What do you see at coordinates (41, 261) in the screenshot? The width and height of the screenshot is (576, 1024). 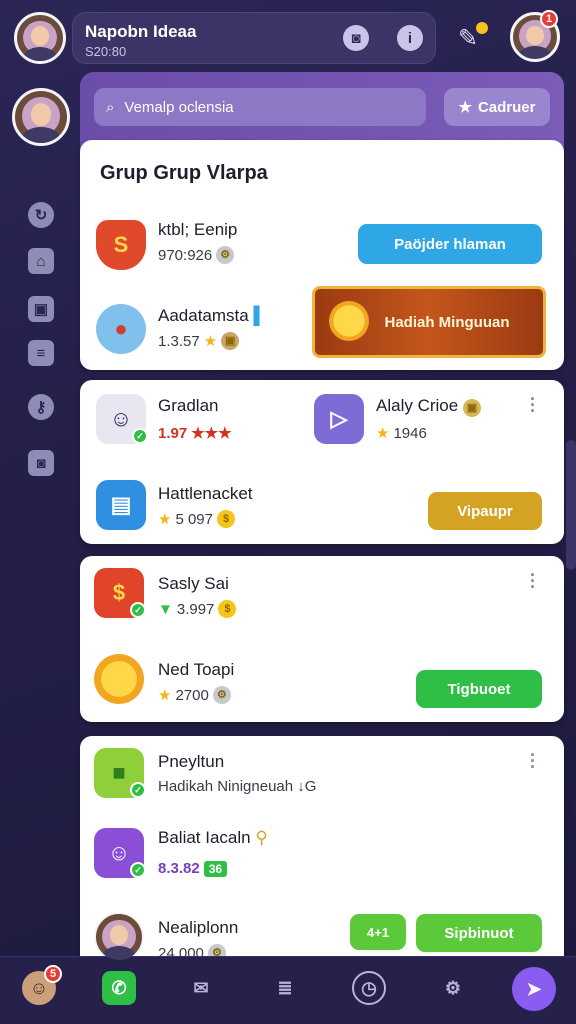 I see `home-icon: ⌂` at bounding box center [41, 261].